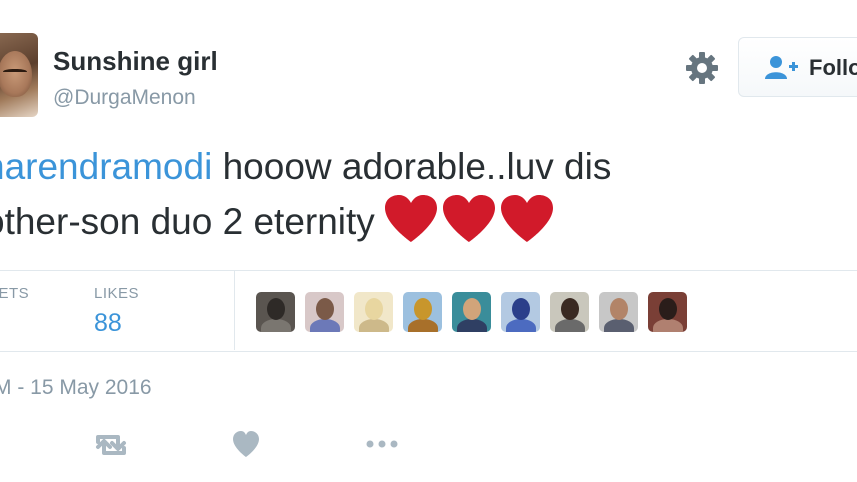 This screenshot has height=482, width=857. I want to click on follow-label: Follo, so click(833, 67).